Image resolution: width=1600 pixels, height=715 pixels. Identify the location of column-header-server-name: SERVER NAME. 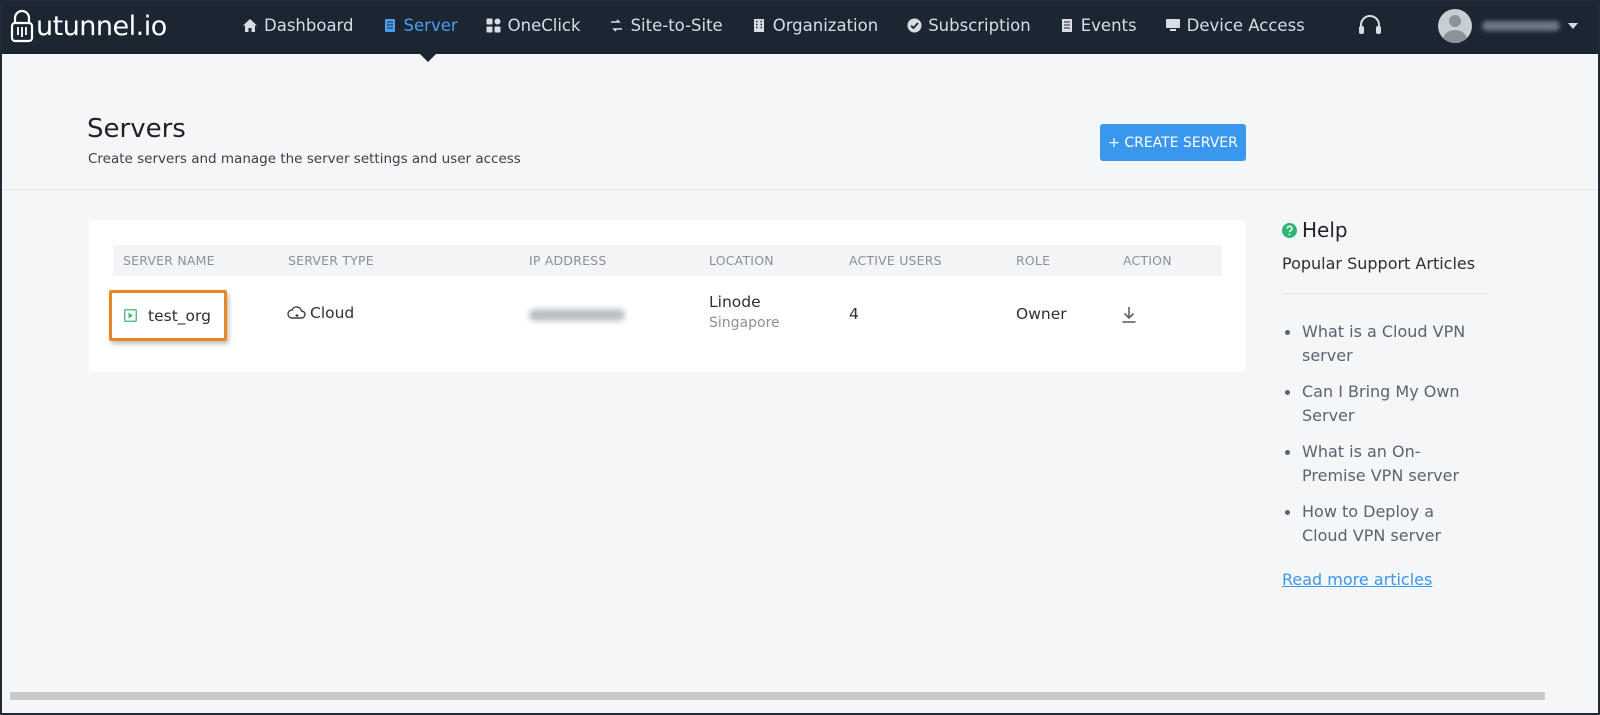
(169, 260).